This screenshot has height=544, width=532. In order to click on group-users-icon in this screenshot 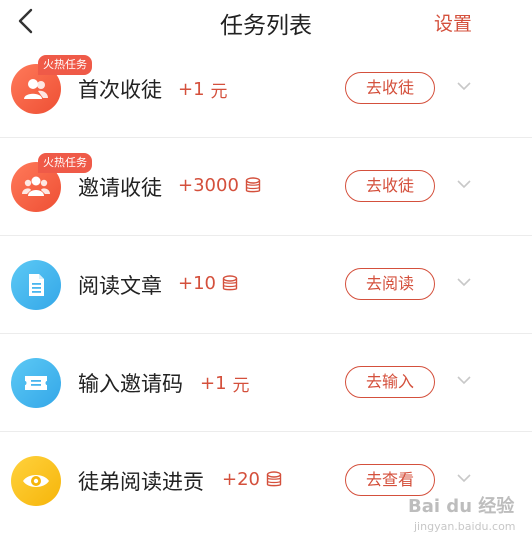, I will do `click(36, 186)`.